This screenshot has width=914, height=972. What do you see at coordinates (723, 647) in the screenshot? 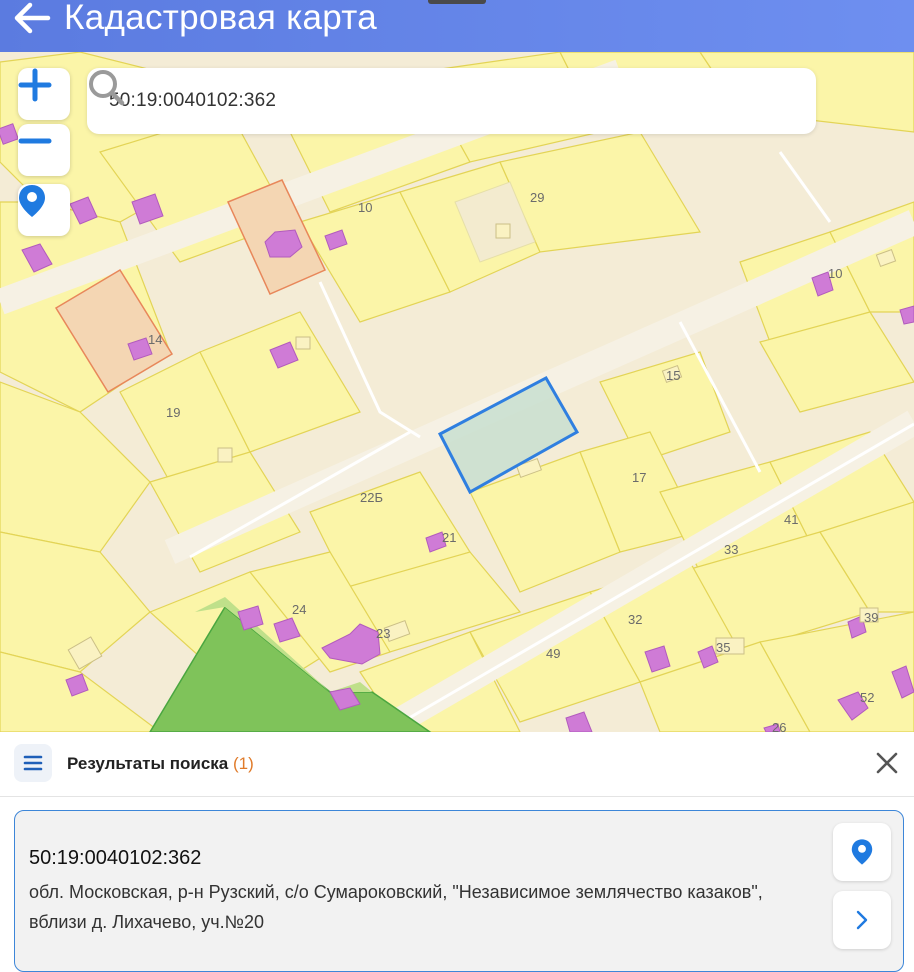
I see `parcel-number-label: 35` at bounding box center [723, 647].